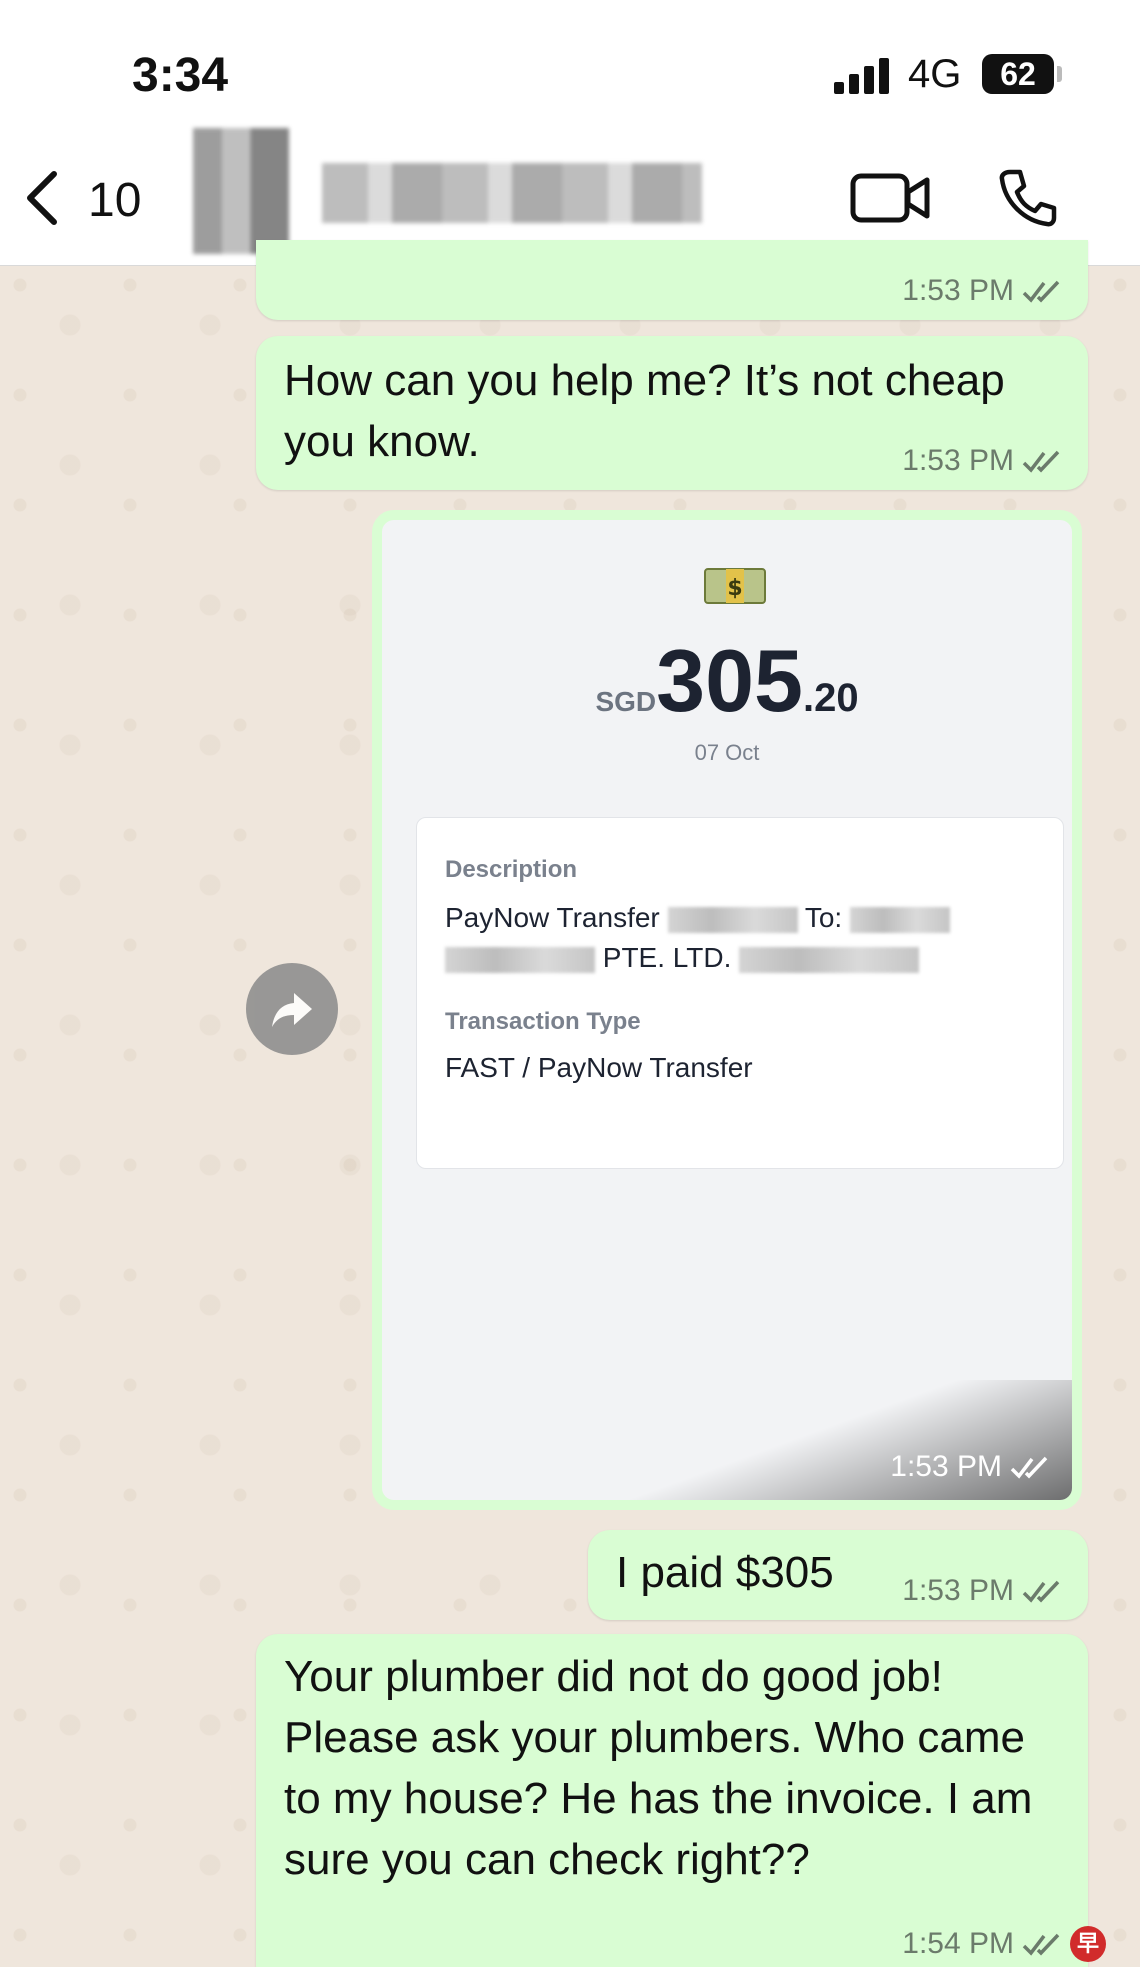  Describe the element at coordinates (958, 1943) in the screenshot. I see `message-time: 1:54 PM` at that location.